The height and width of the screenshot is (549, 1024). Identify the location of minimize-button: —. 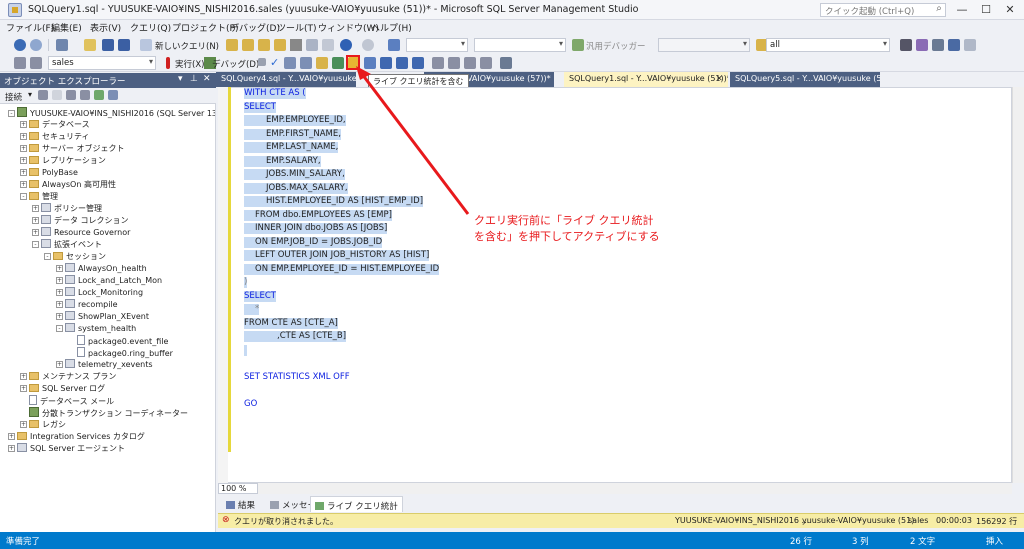
(962, 9).